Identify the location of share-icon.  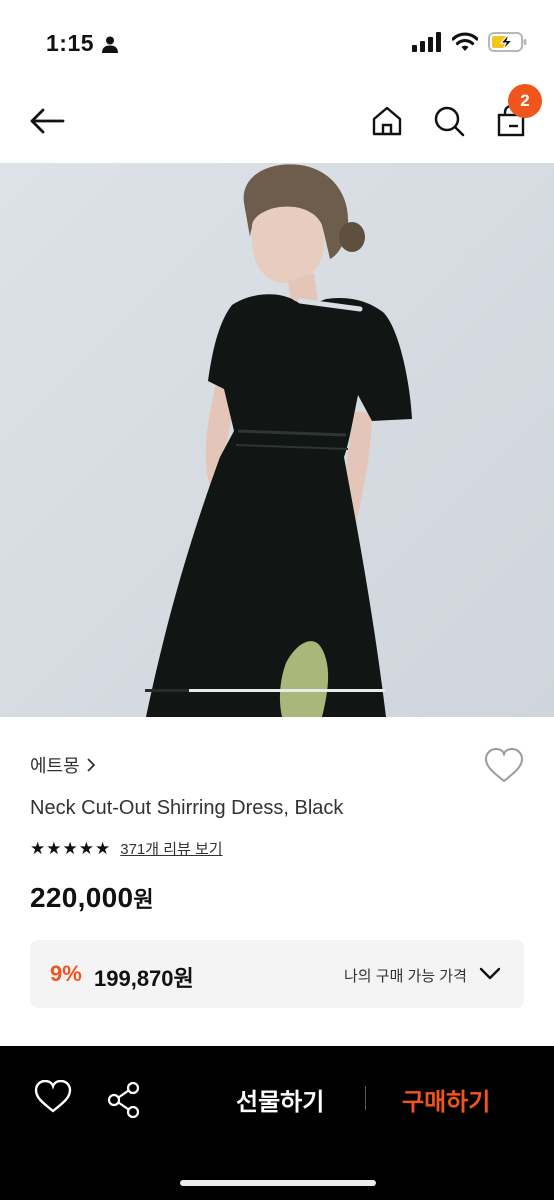
(123, 1100).